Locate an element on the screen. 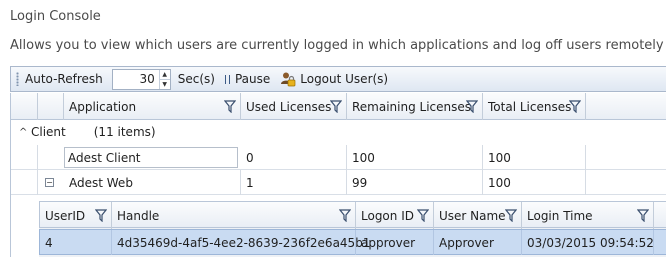 Image resolution: width=666 pixels, height=257 pixels. auto-refresh-label: Auto-Refresh is located at coordinates (64, 79).